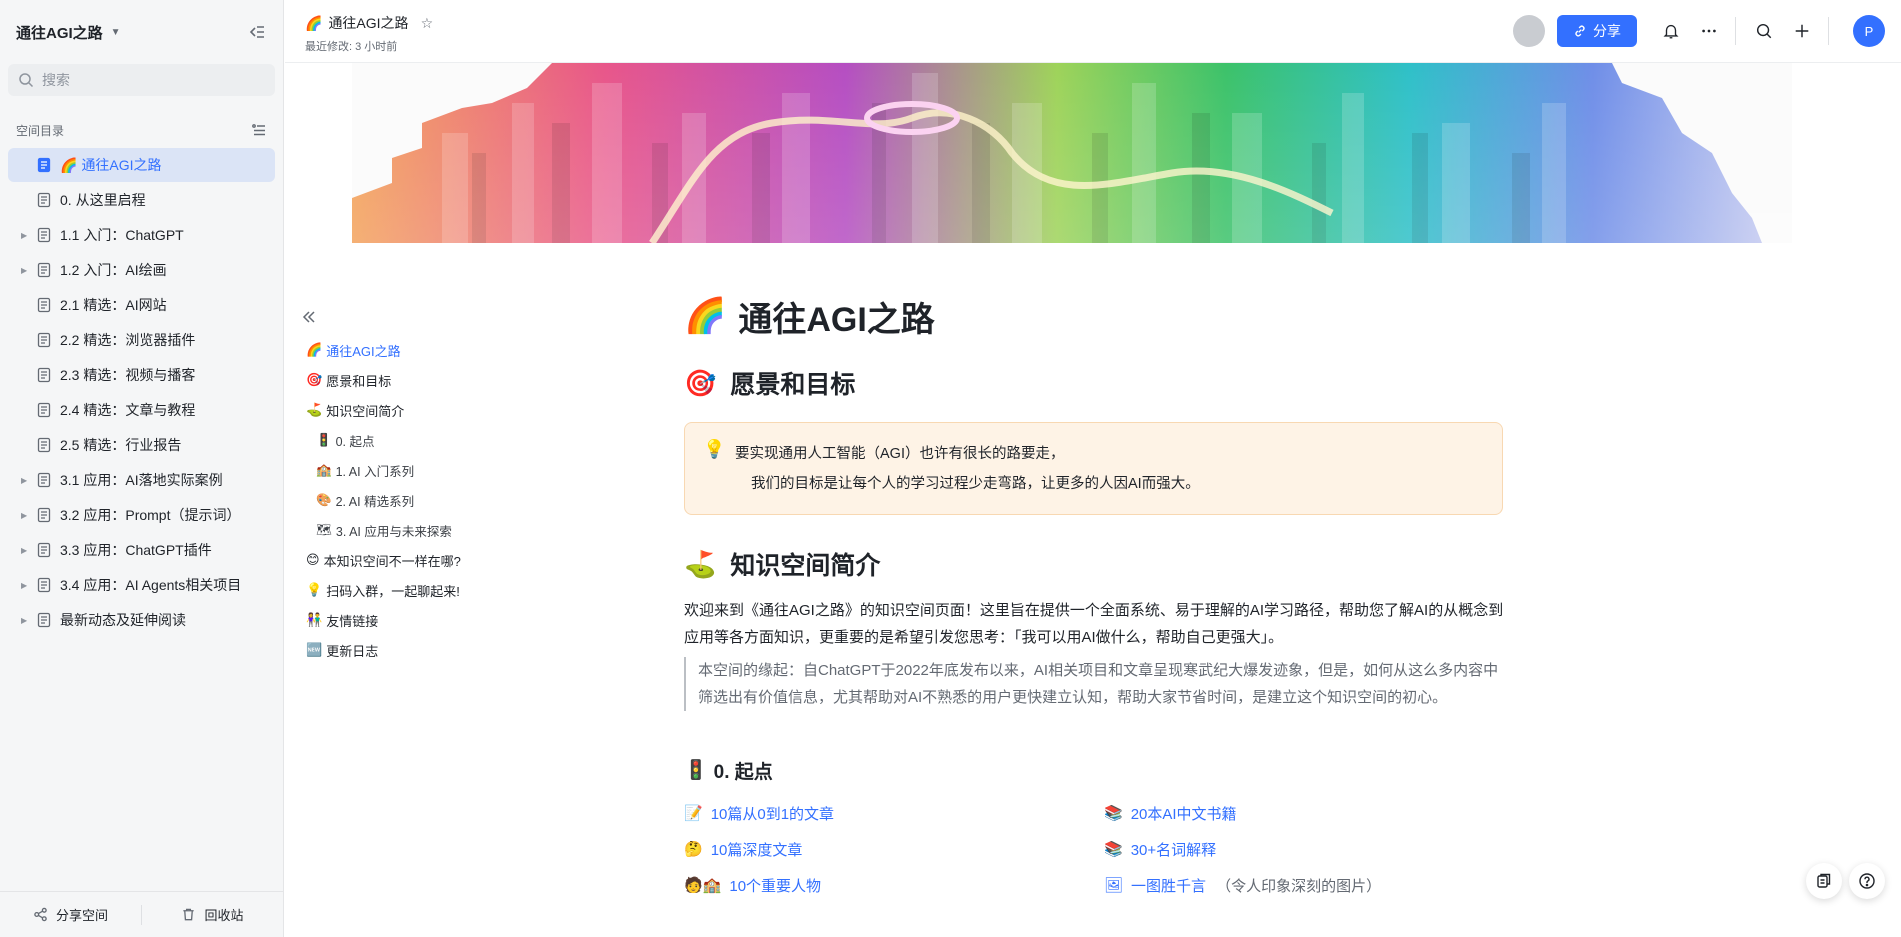 This screenshot has width=1901, height=937. Describe the element at coordinates (352, 651) in the screenshot. I see `outline-item-label: 更新日志` at that location.